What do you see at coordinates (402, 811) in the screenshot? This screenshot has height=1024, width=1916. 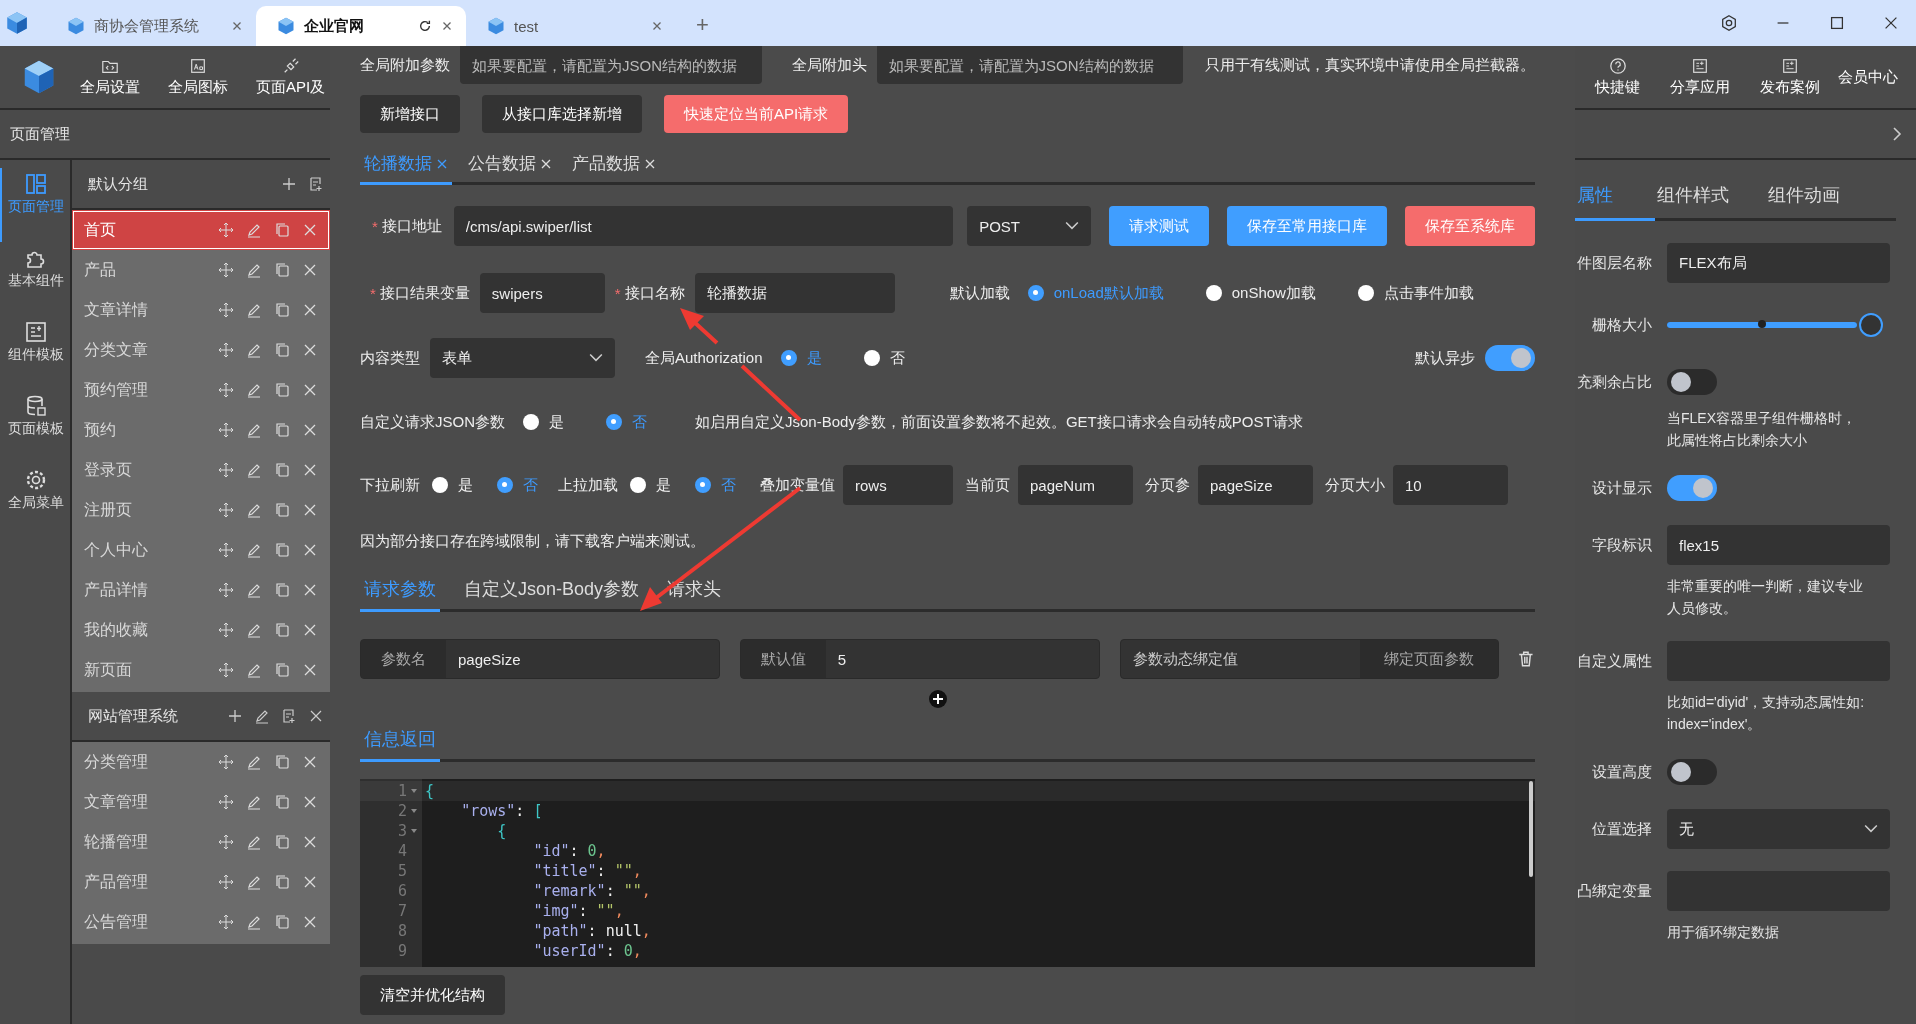 I see `line-number: 2` at bounding box center [402, 811].